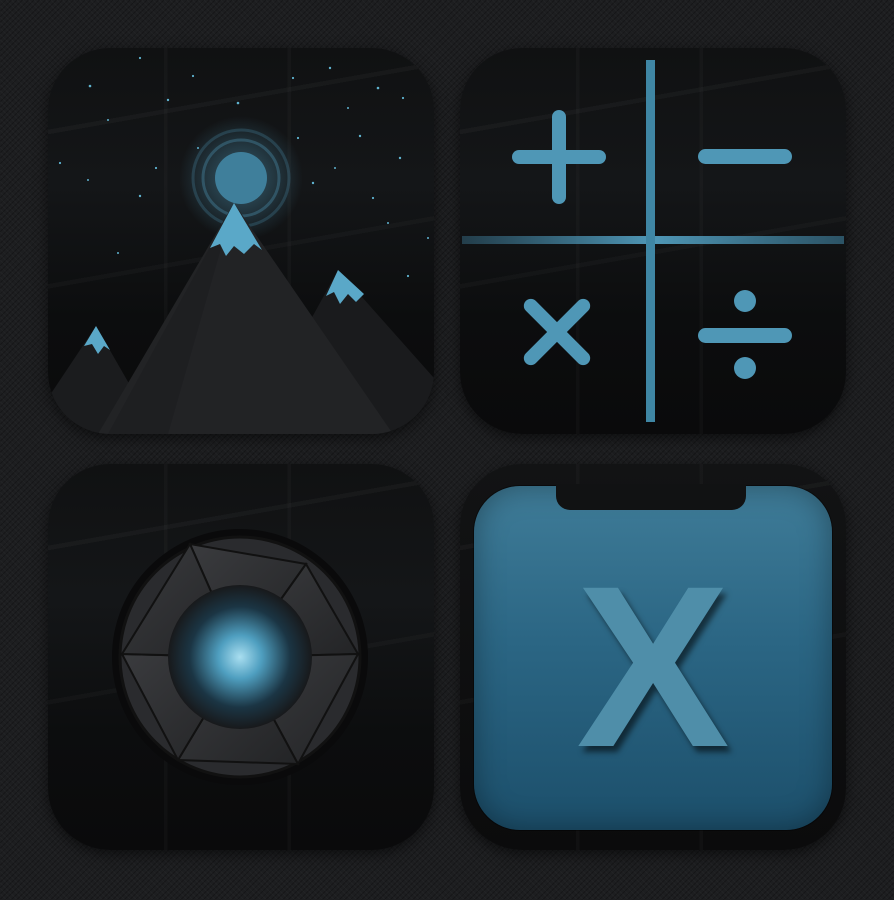 This screenshot has width=894, height=900. I want to click on divide-sign, so click(745, 334).